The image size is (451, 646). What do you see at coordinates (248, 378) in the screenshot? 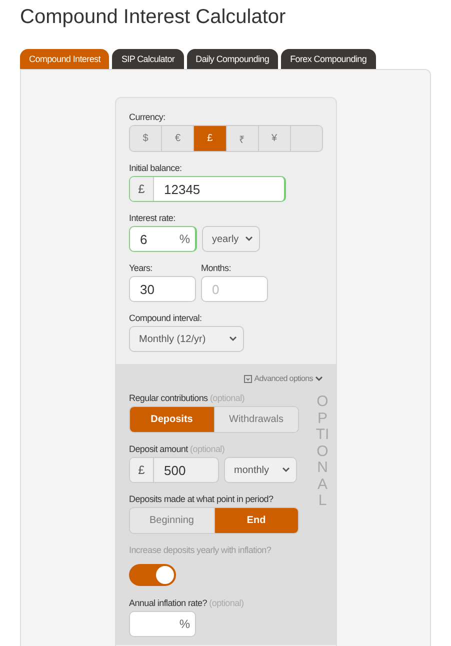
I see `expand-icon` at bounding box center [248, 378].